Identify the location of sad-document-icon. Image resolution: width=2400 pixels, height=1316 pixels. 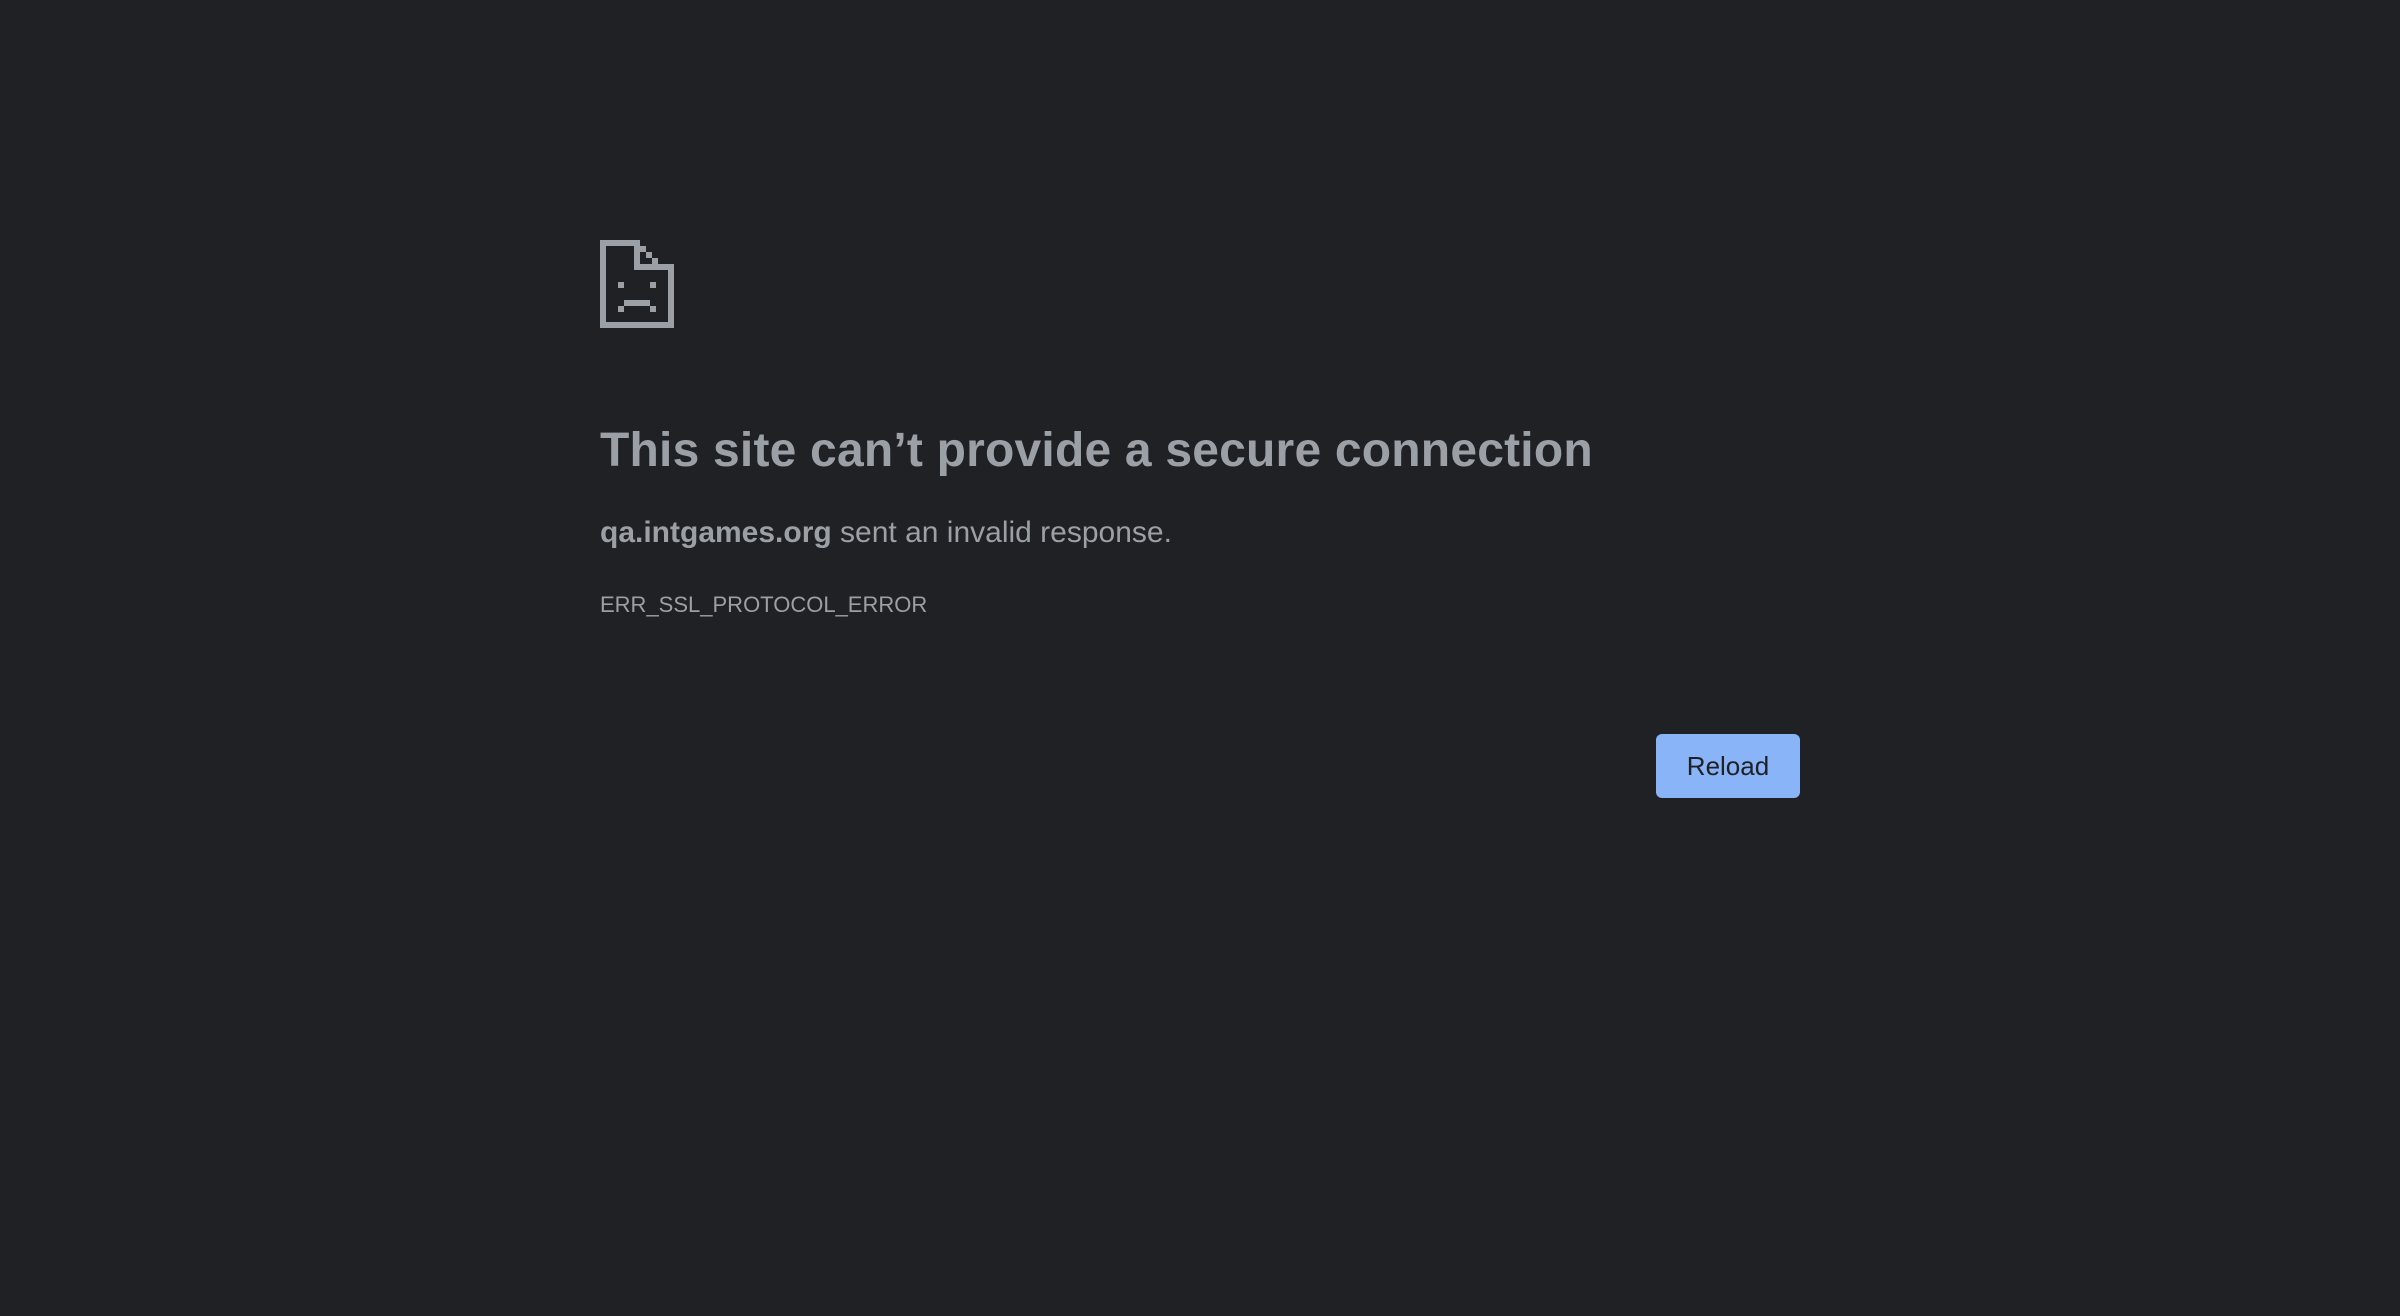
(637, 284).